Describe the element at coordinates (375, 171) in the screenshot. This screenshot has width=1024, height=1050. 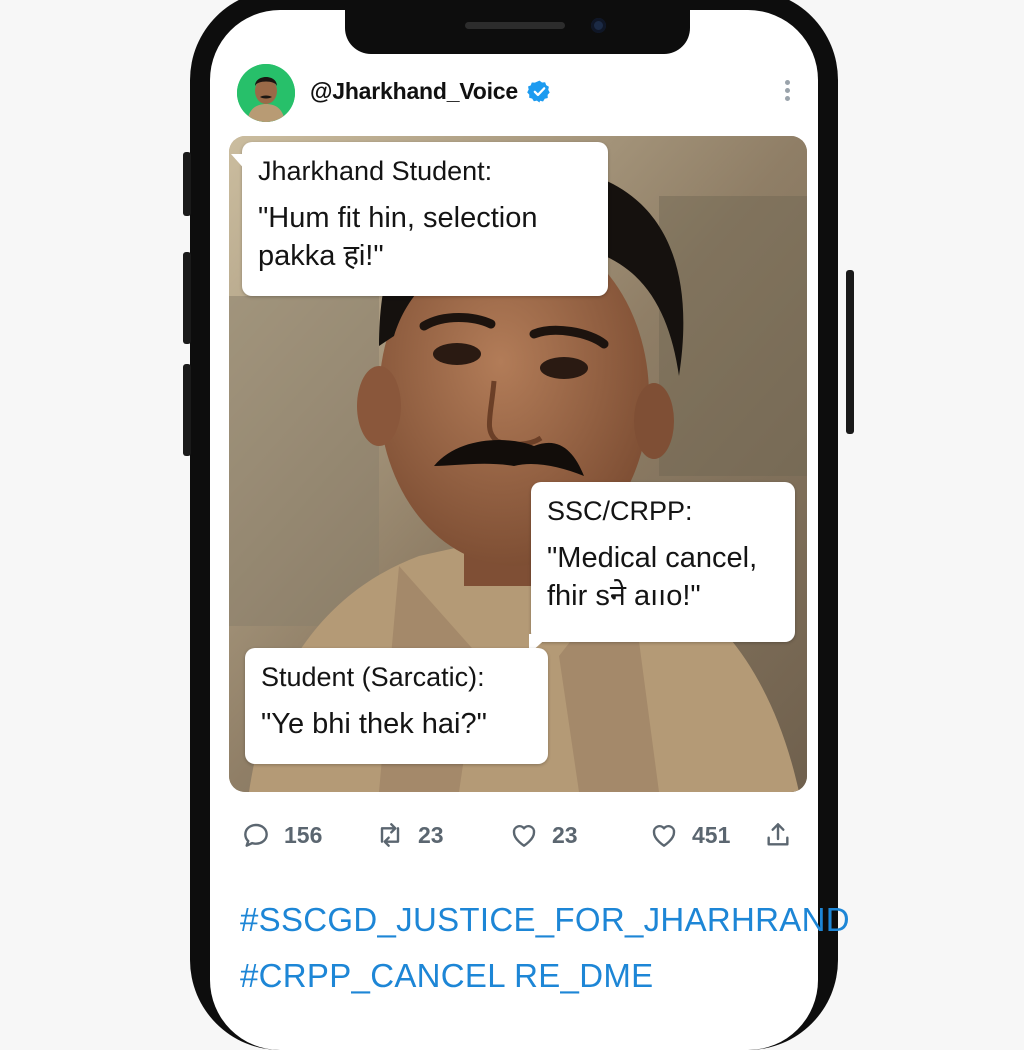
I see `speech-bubble-speaker: Jharkhand Student:` at that location.